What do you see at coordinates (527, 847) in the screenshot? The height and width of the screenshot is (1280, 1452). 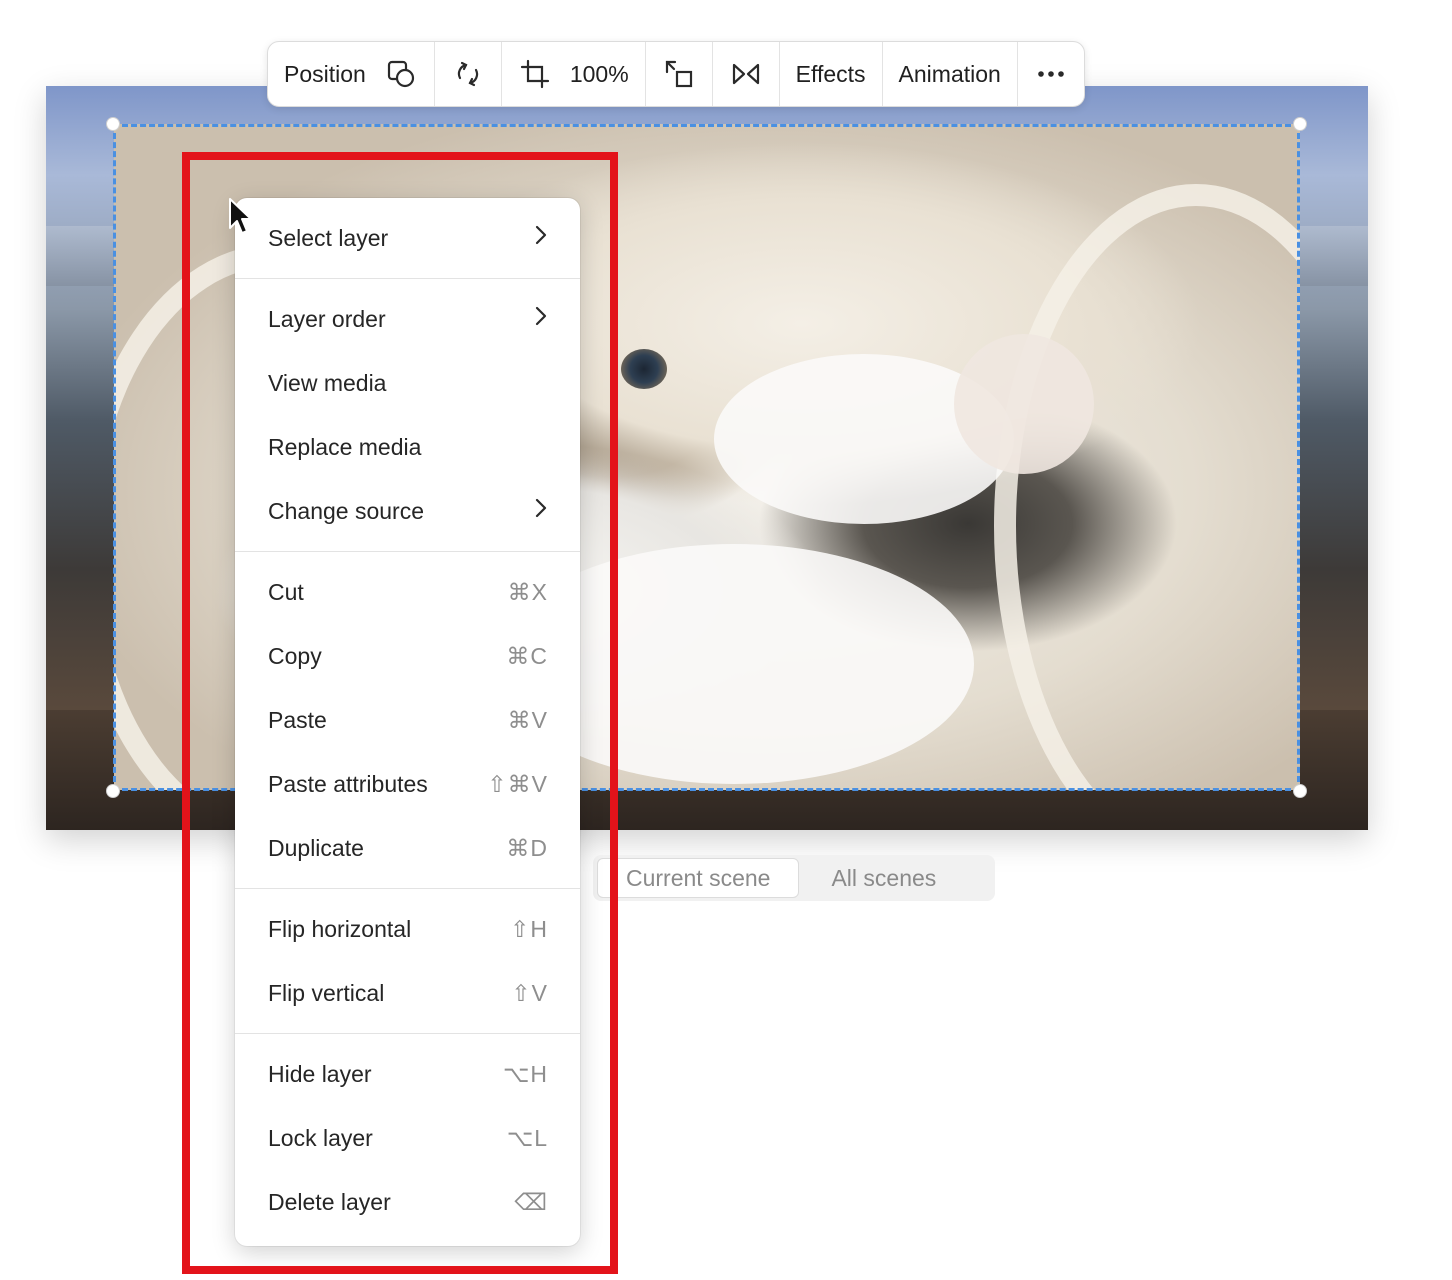 I see `menu-item-shortcut: ⌘D` at bounding box center [527, 847].